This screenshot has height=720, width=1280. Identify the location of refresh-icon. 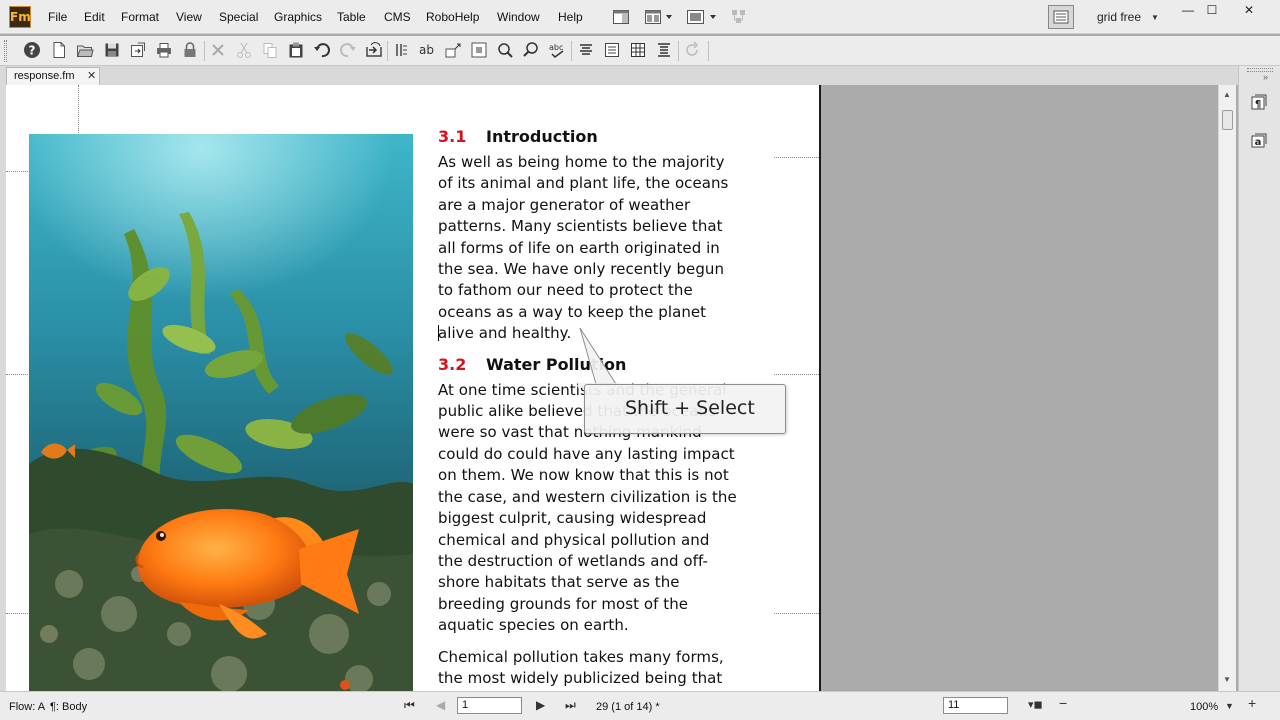
(692, 50).